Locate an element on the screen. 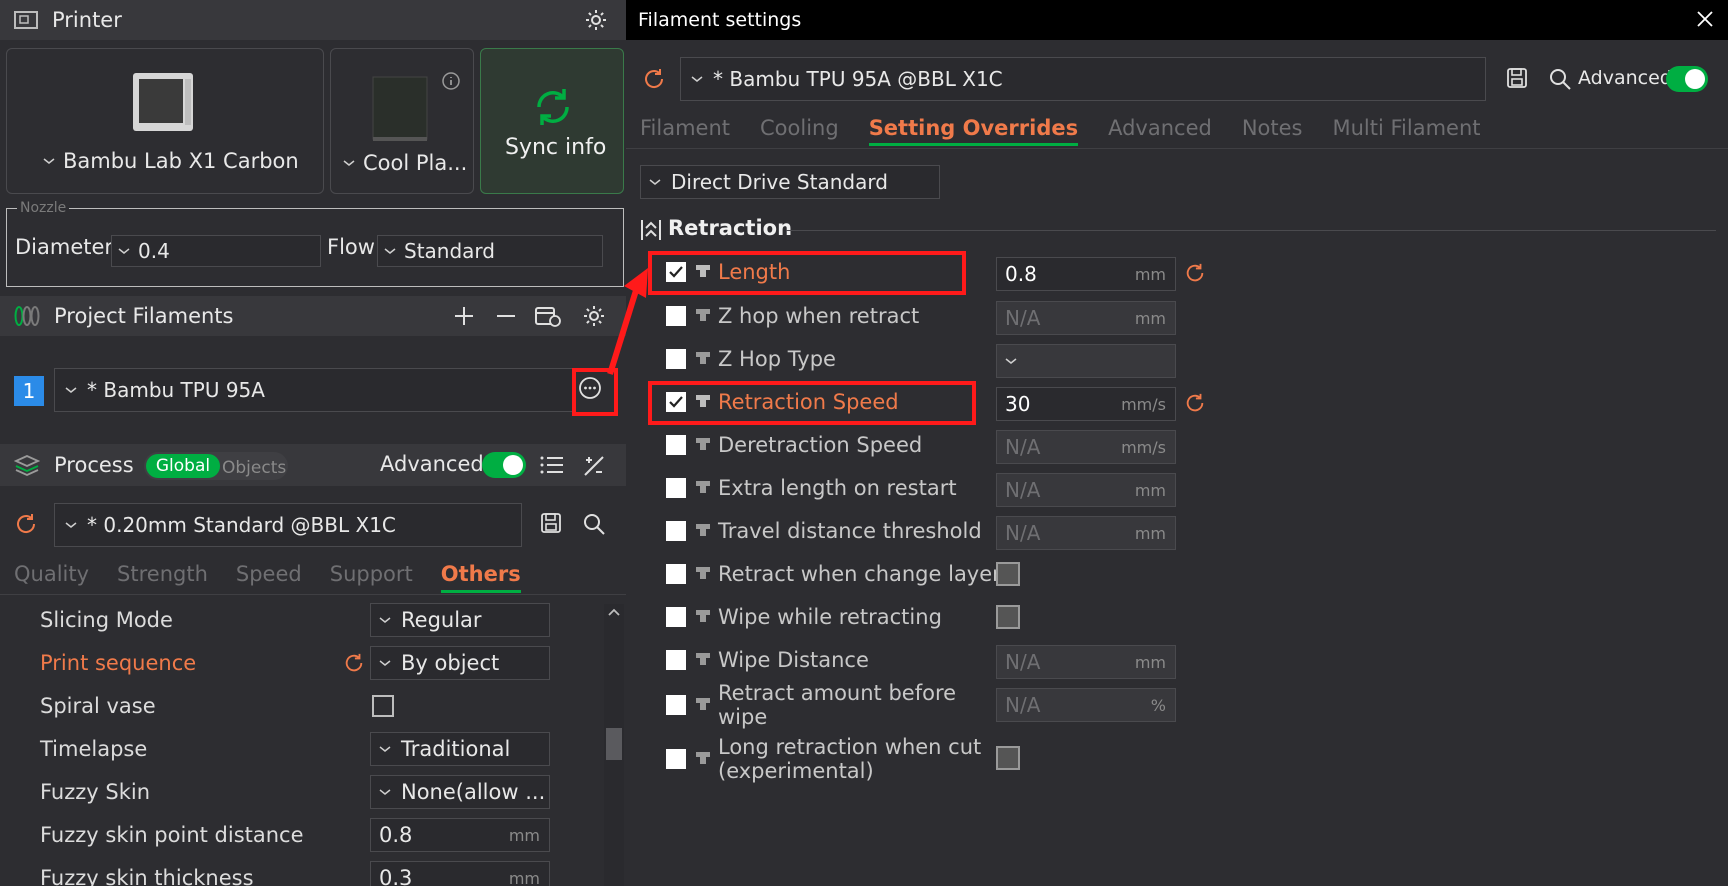  retraction-speed-input: 30 mm/s is located at coordinates (1086, 404).